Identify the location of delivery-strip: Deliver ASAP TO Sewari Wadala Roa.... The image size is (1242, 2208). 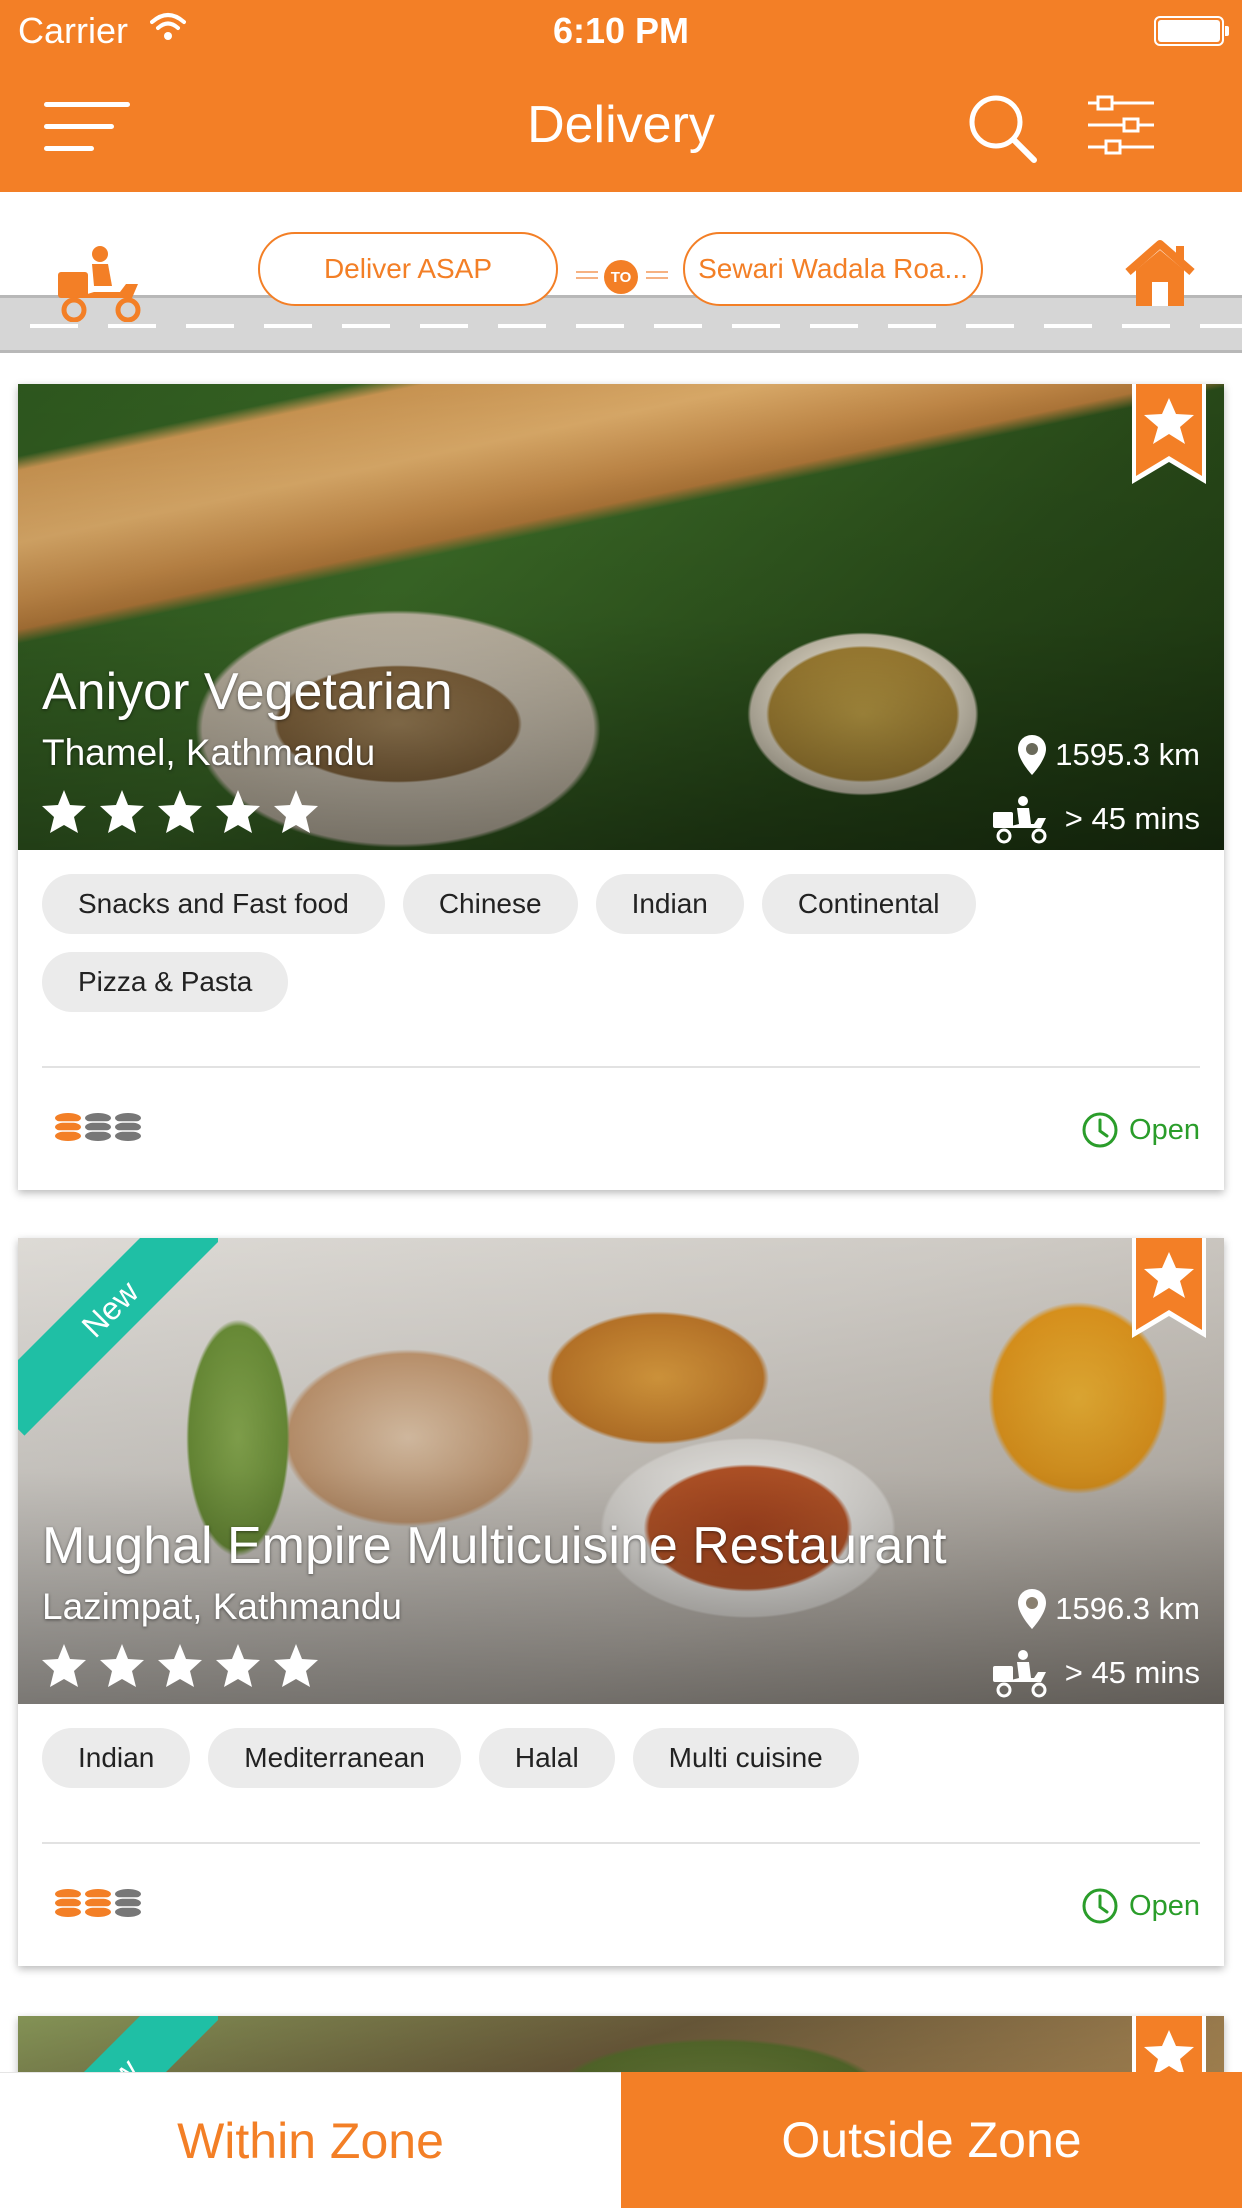
(621, 287).